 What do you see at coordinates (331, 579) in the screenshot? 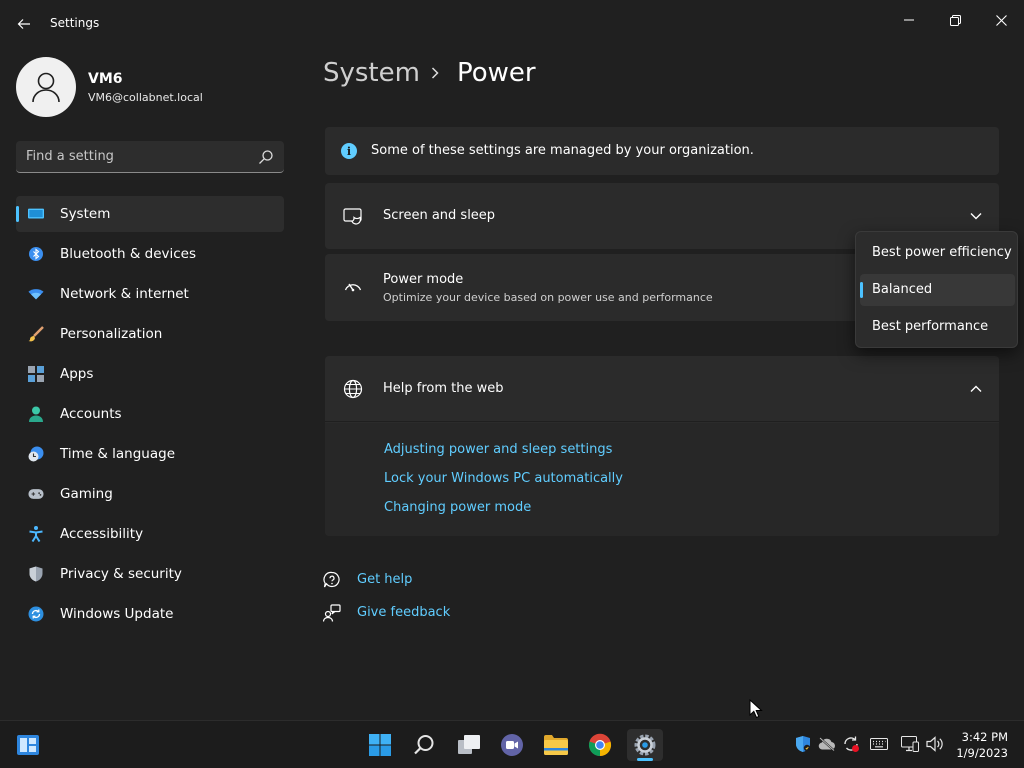
I see `get-help-icon` at bounding box center [331, 579].